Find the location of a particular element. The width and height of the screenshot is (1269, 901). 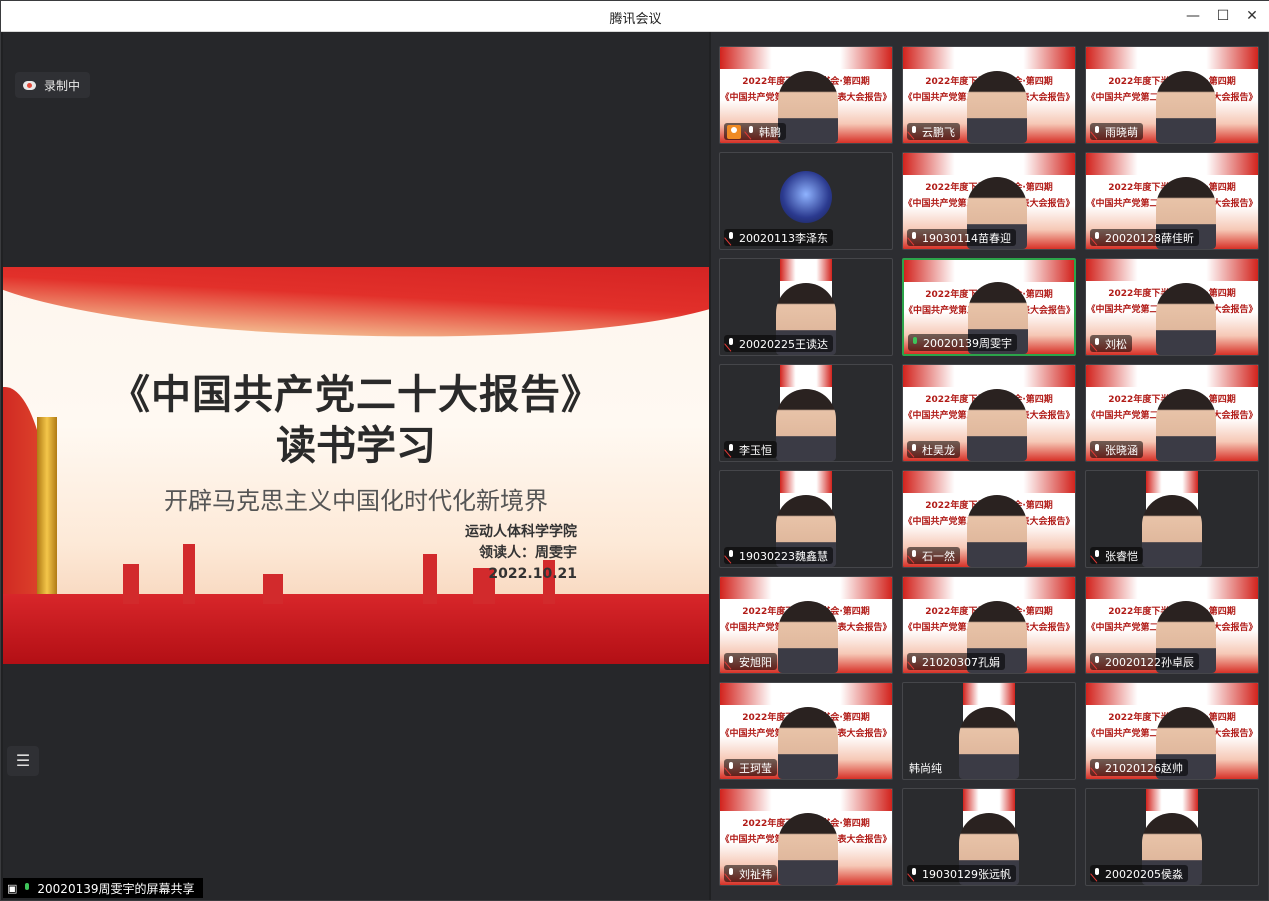

participant-name-tag: 王珂莹 is located at coordinates (750, 767).